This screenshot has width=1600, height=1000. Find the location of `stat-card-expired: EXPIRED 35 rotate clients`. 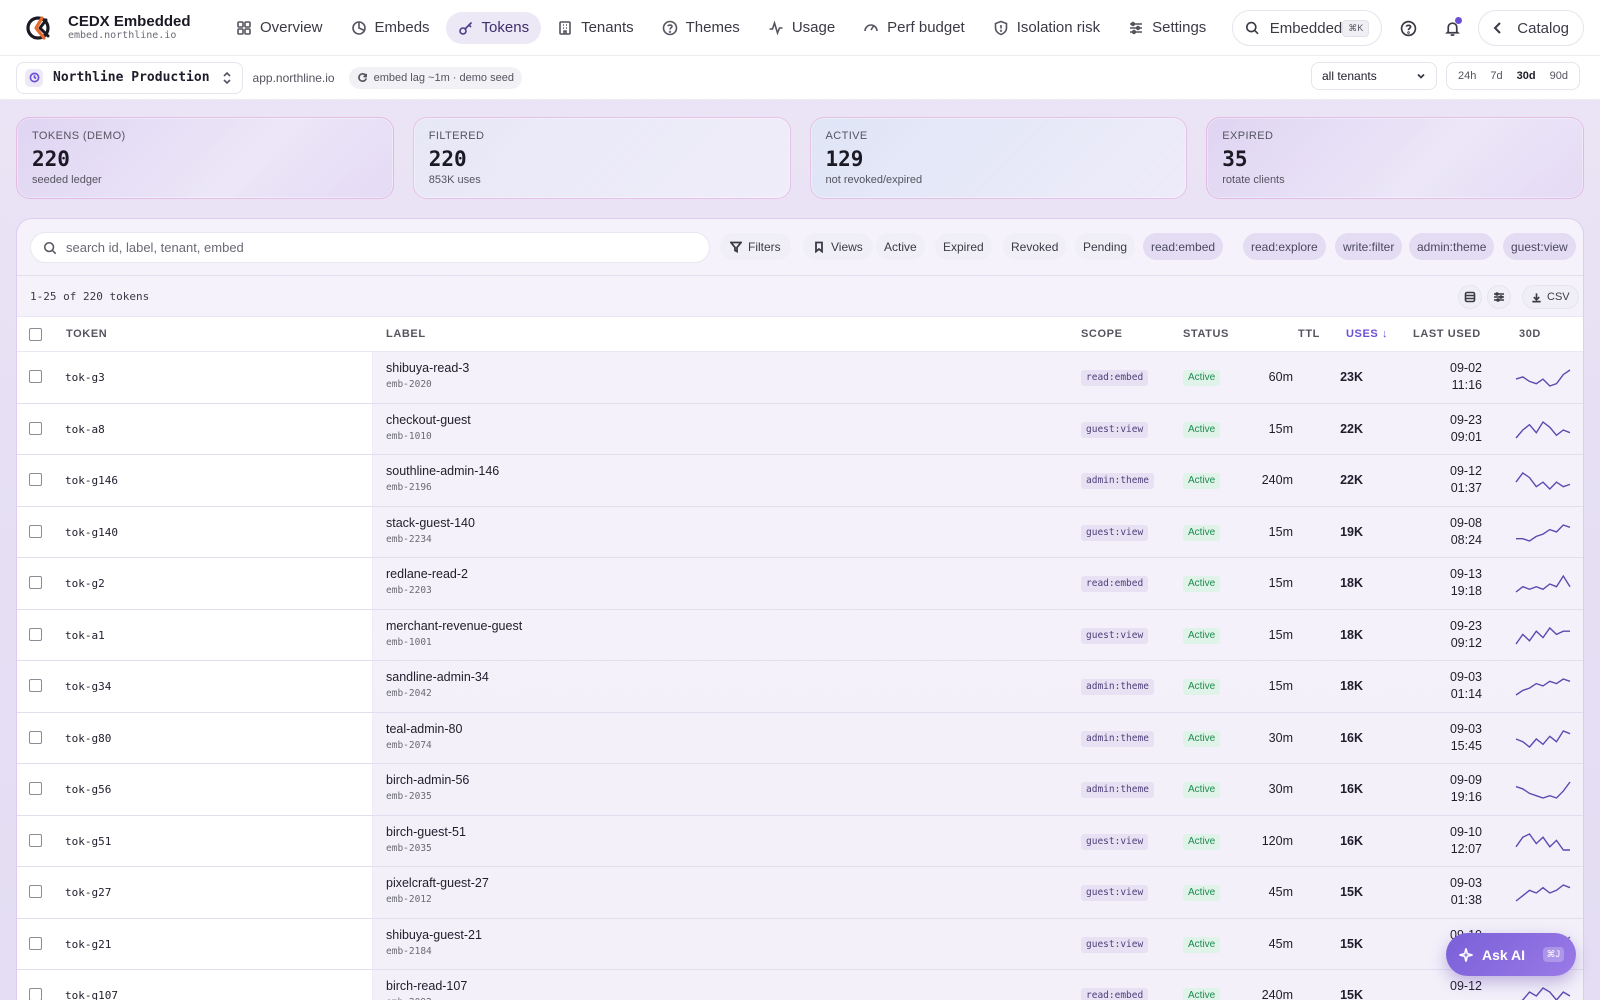

stat-card-expired: EXPIRED 35 rotate clients is located at coordinates (1395, 158).